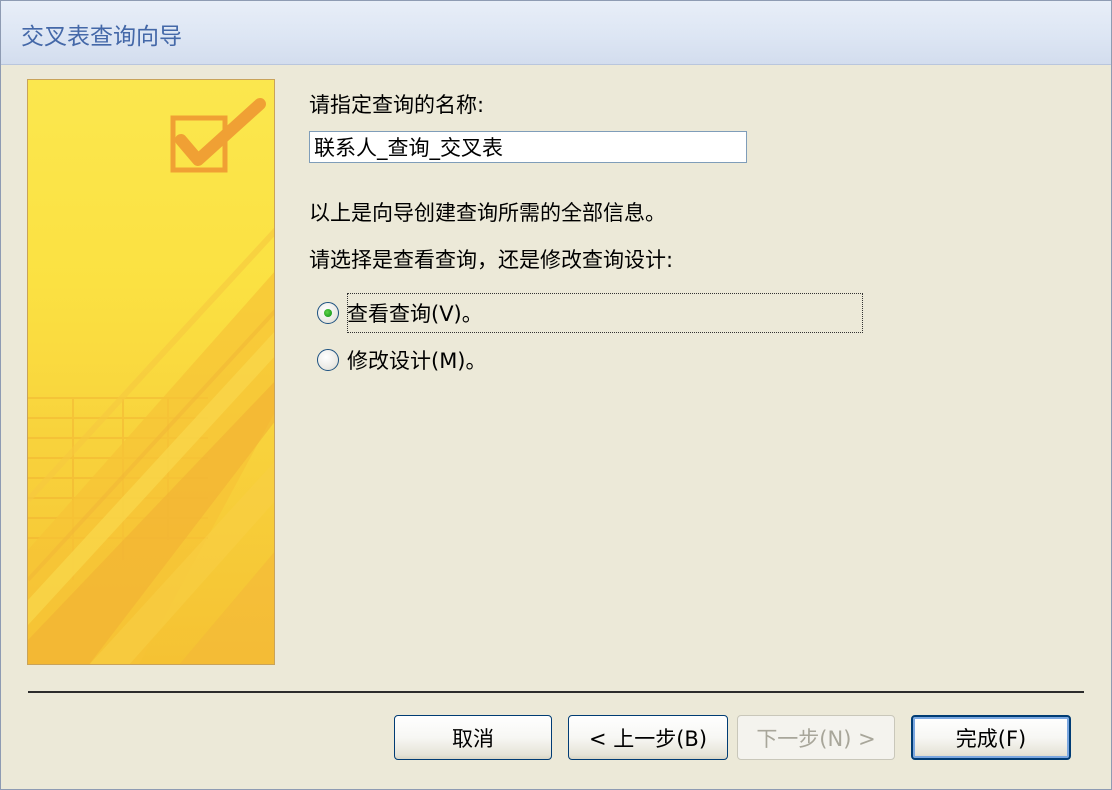 The height and width of the screenshot is (790, 1112). What do you see at coordinates (473, 737) in the screenshot?
I see `cancel-button: 取消` at bounding box center [473, 737].